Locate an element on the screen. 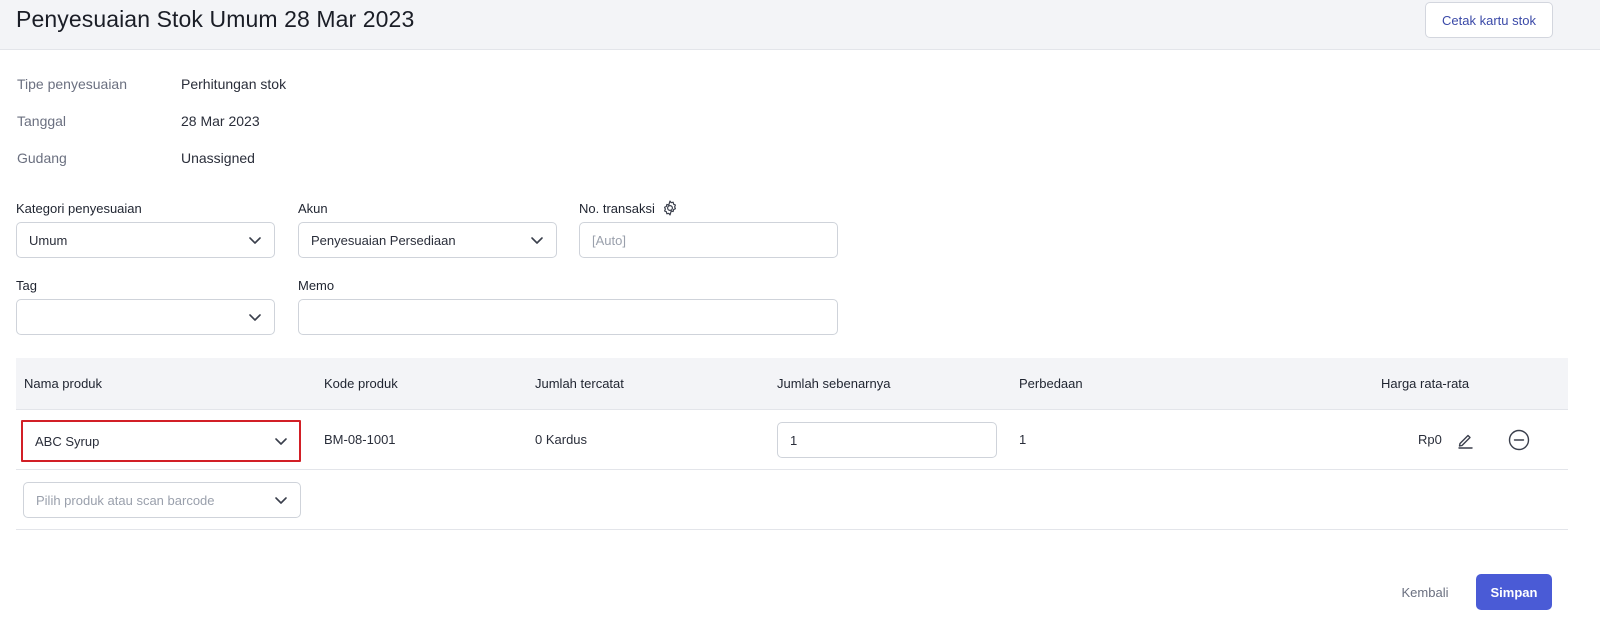 The width and height of the screenshot is (1600, 642). category-select: Umum is located at coordinates (145, 240).